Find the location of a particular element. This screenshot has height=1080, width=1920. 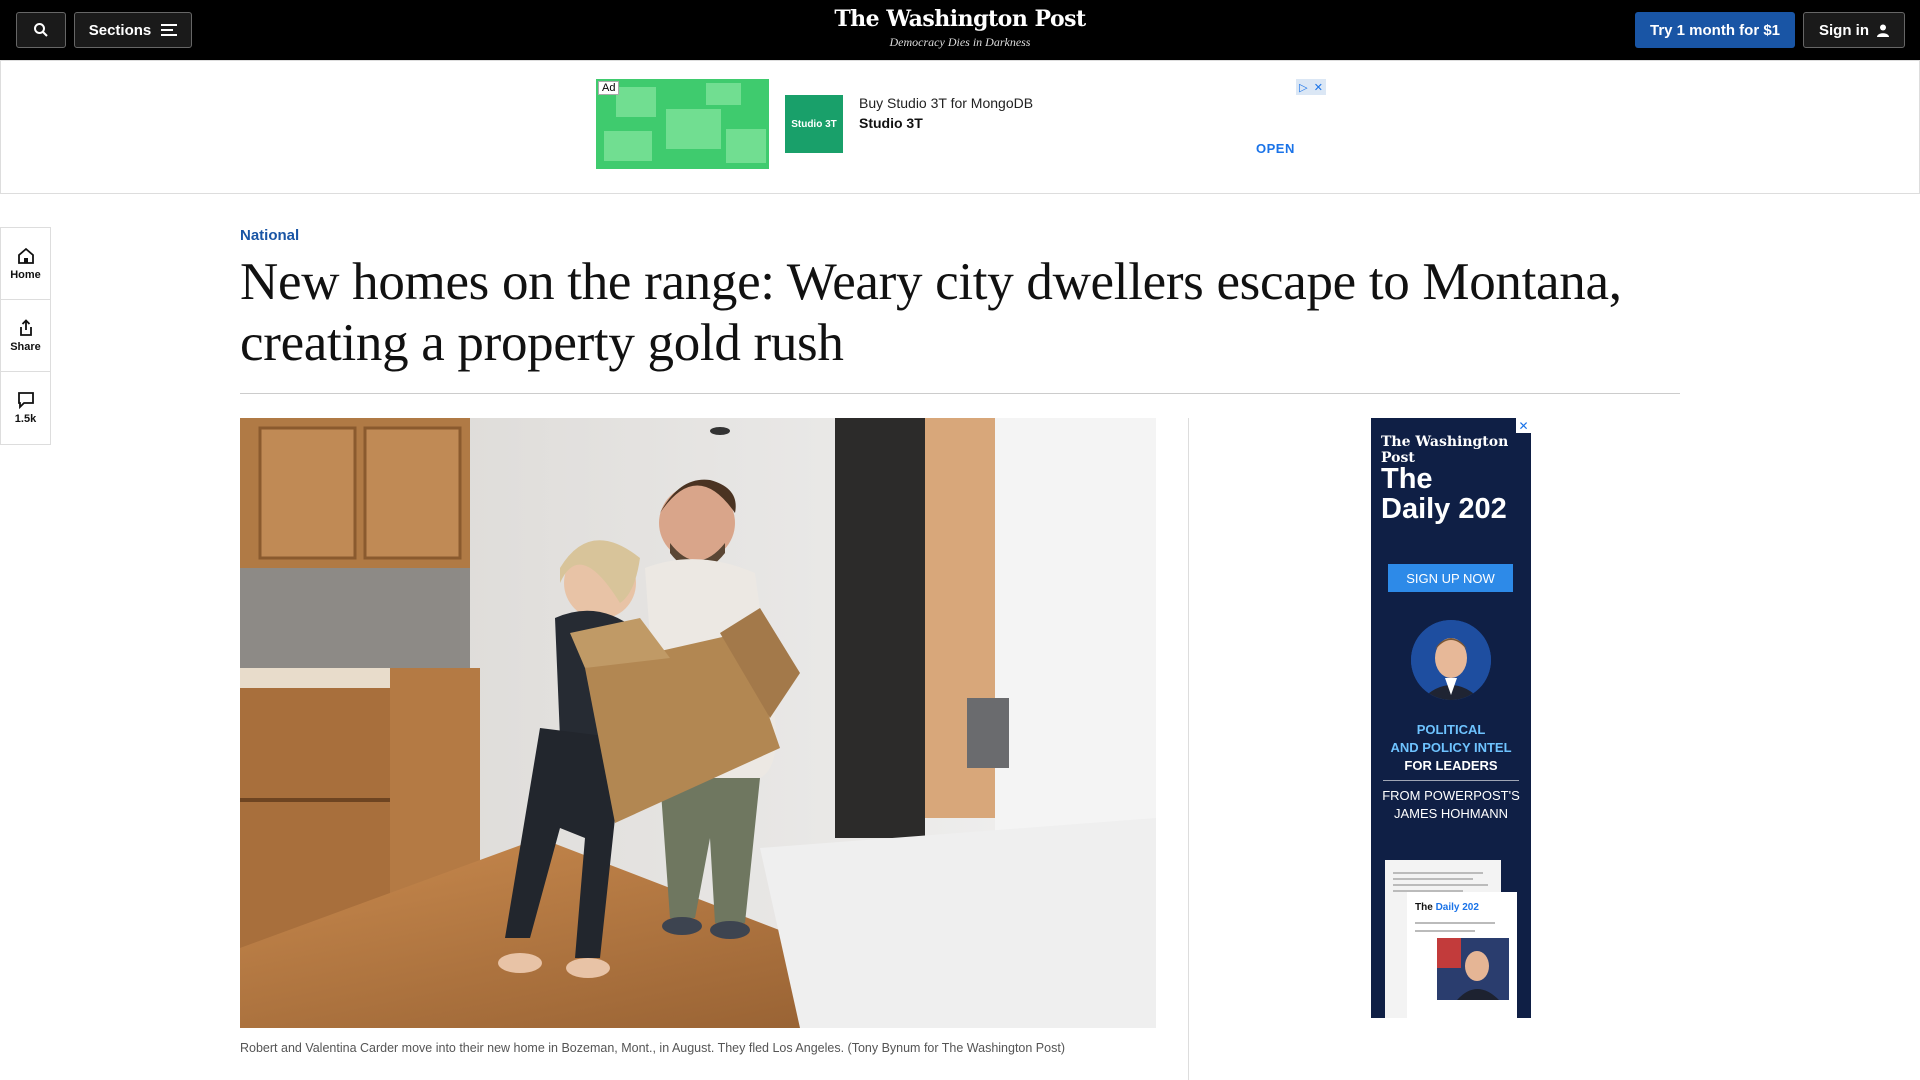

side-ad-newsletter-preview-front: The Daily 202 is located at coordinates (1462, 955).